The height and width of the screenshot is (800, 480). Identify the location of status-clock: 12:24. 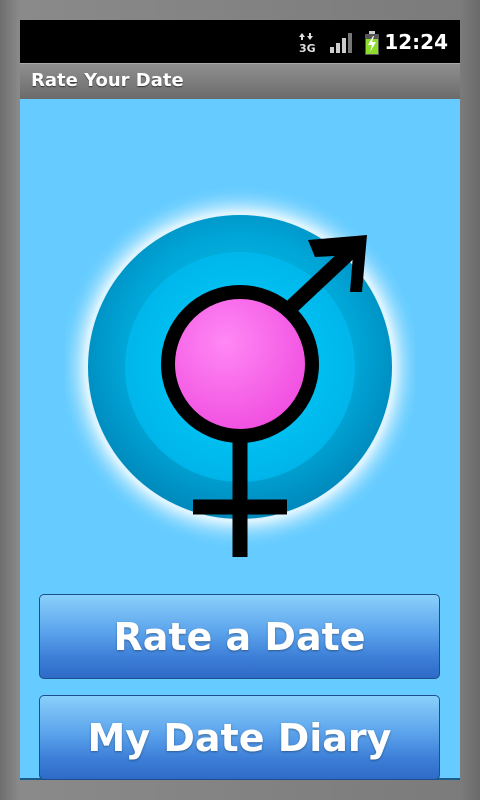
(416, 42).